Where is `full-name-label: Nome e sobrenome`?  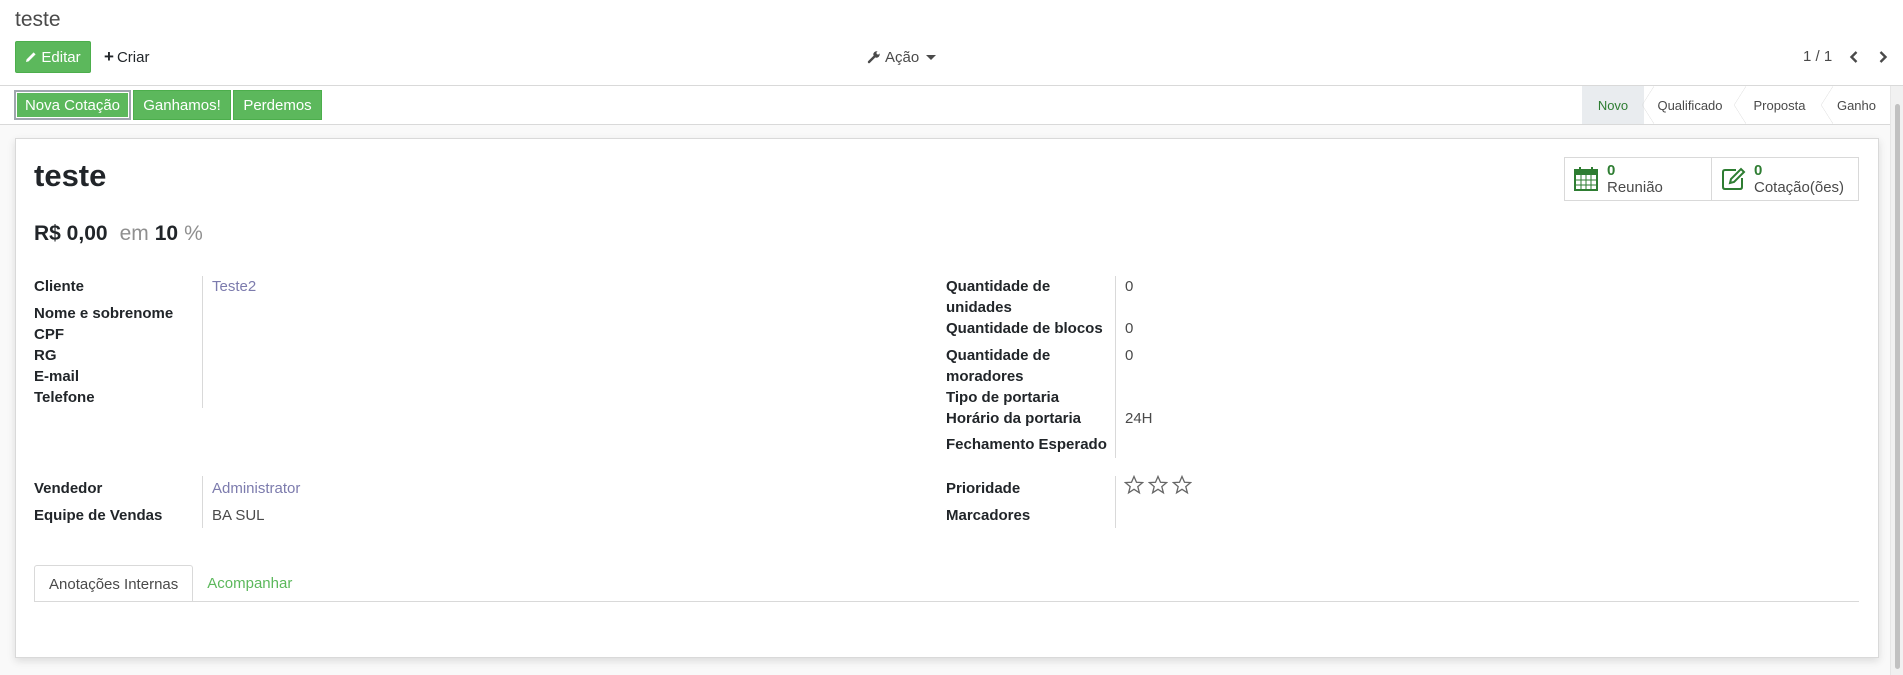 full-name-label: Nome e sobrenome is located at coordinates (104, 313).